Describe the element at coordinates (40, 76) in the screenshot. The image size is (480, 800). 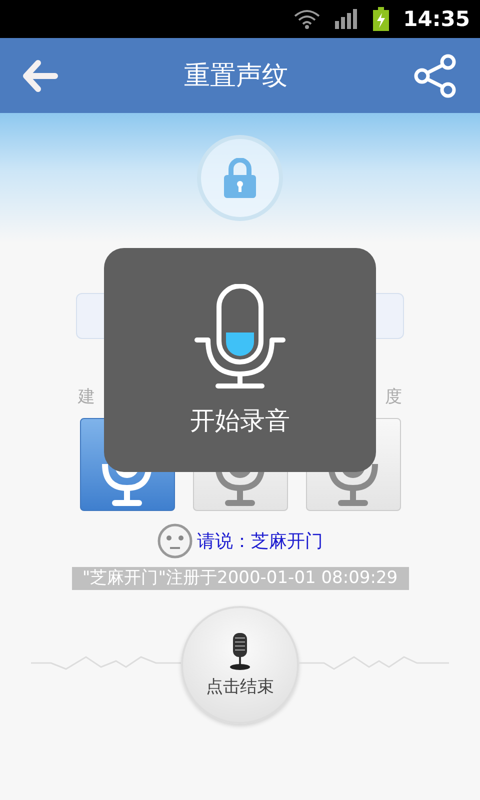
I see `back-arrow-icon` at that location.